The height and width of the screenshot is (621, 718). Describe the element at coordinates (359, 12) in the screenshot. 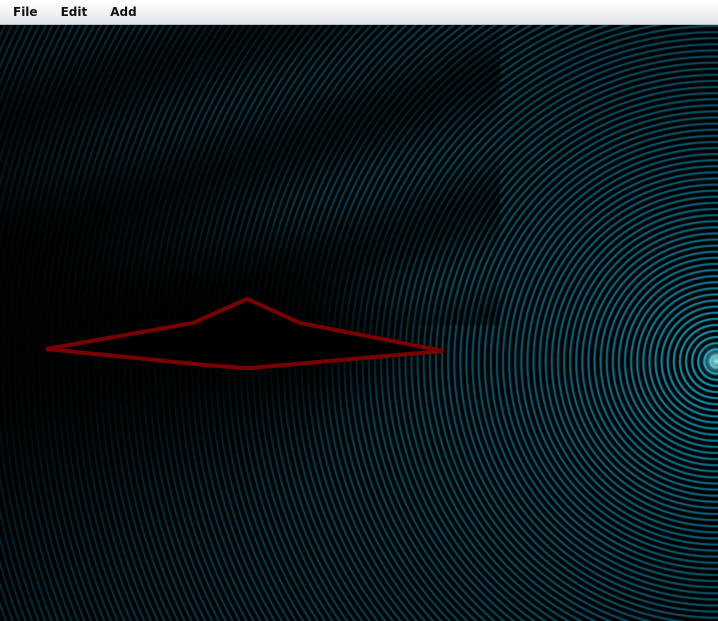

I see `menu-bar: File Edit Add` at that location.